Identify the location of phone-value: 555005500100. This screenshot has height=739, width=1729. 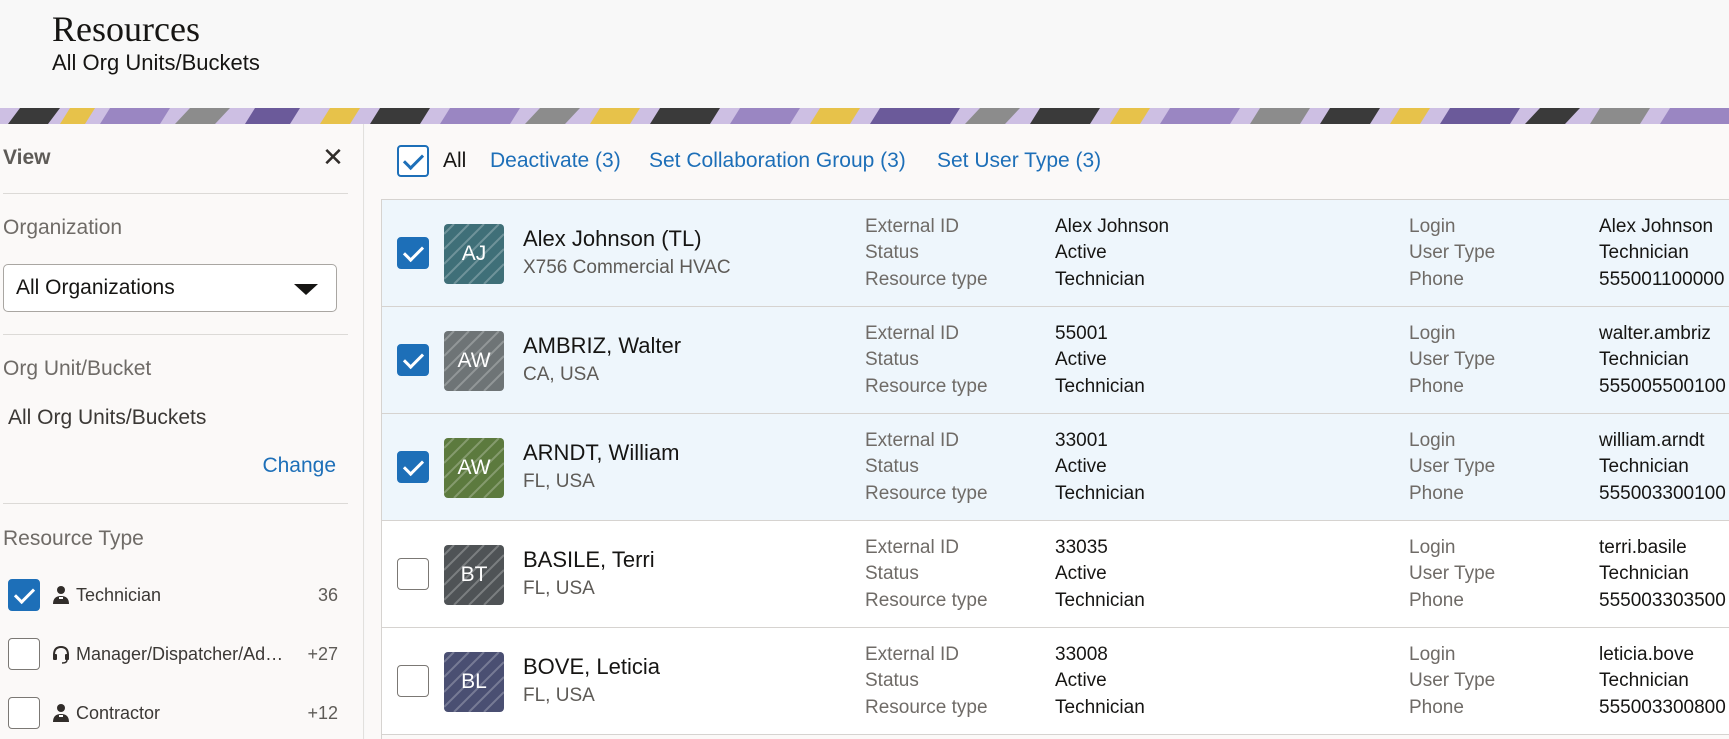
(1662, 386).